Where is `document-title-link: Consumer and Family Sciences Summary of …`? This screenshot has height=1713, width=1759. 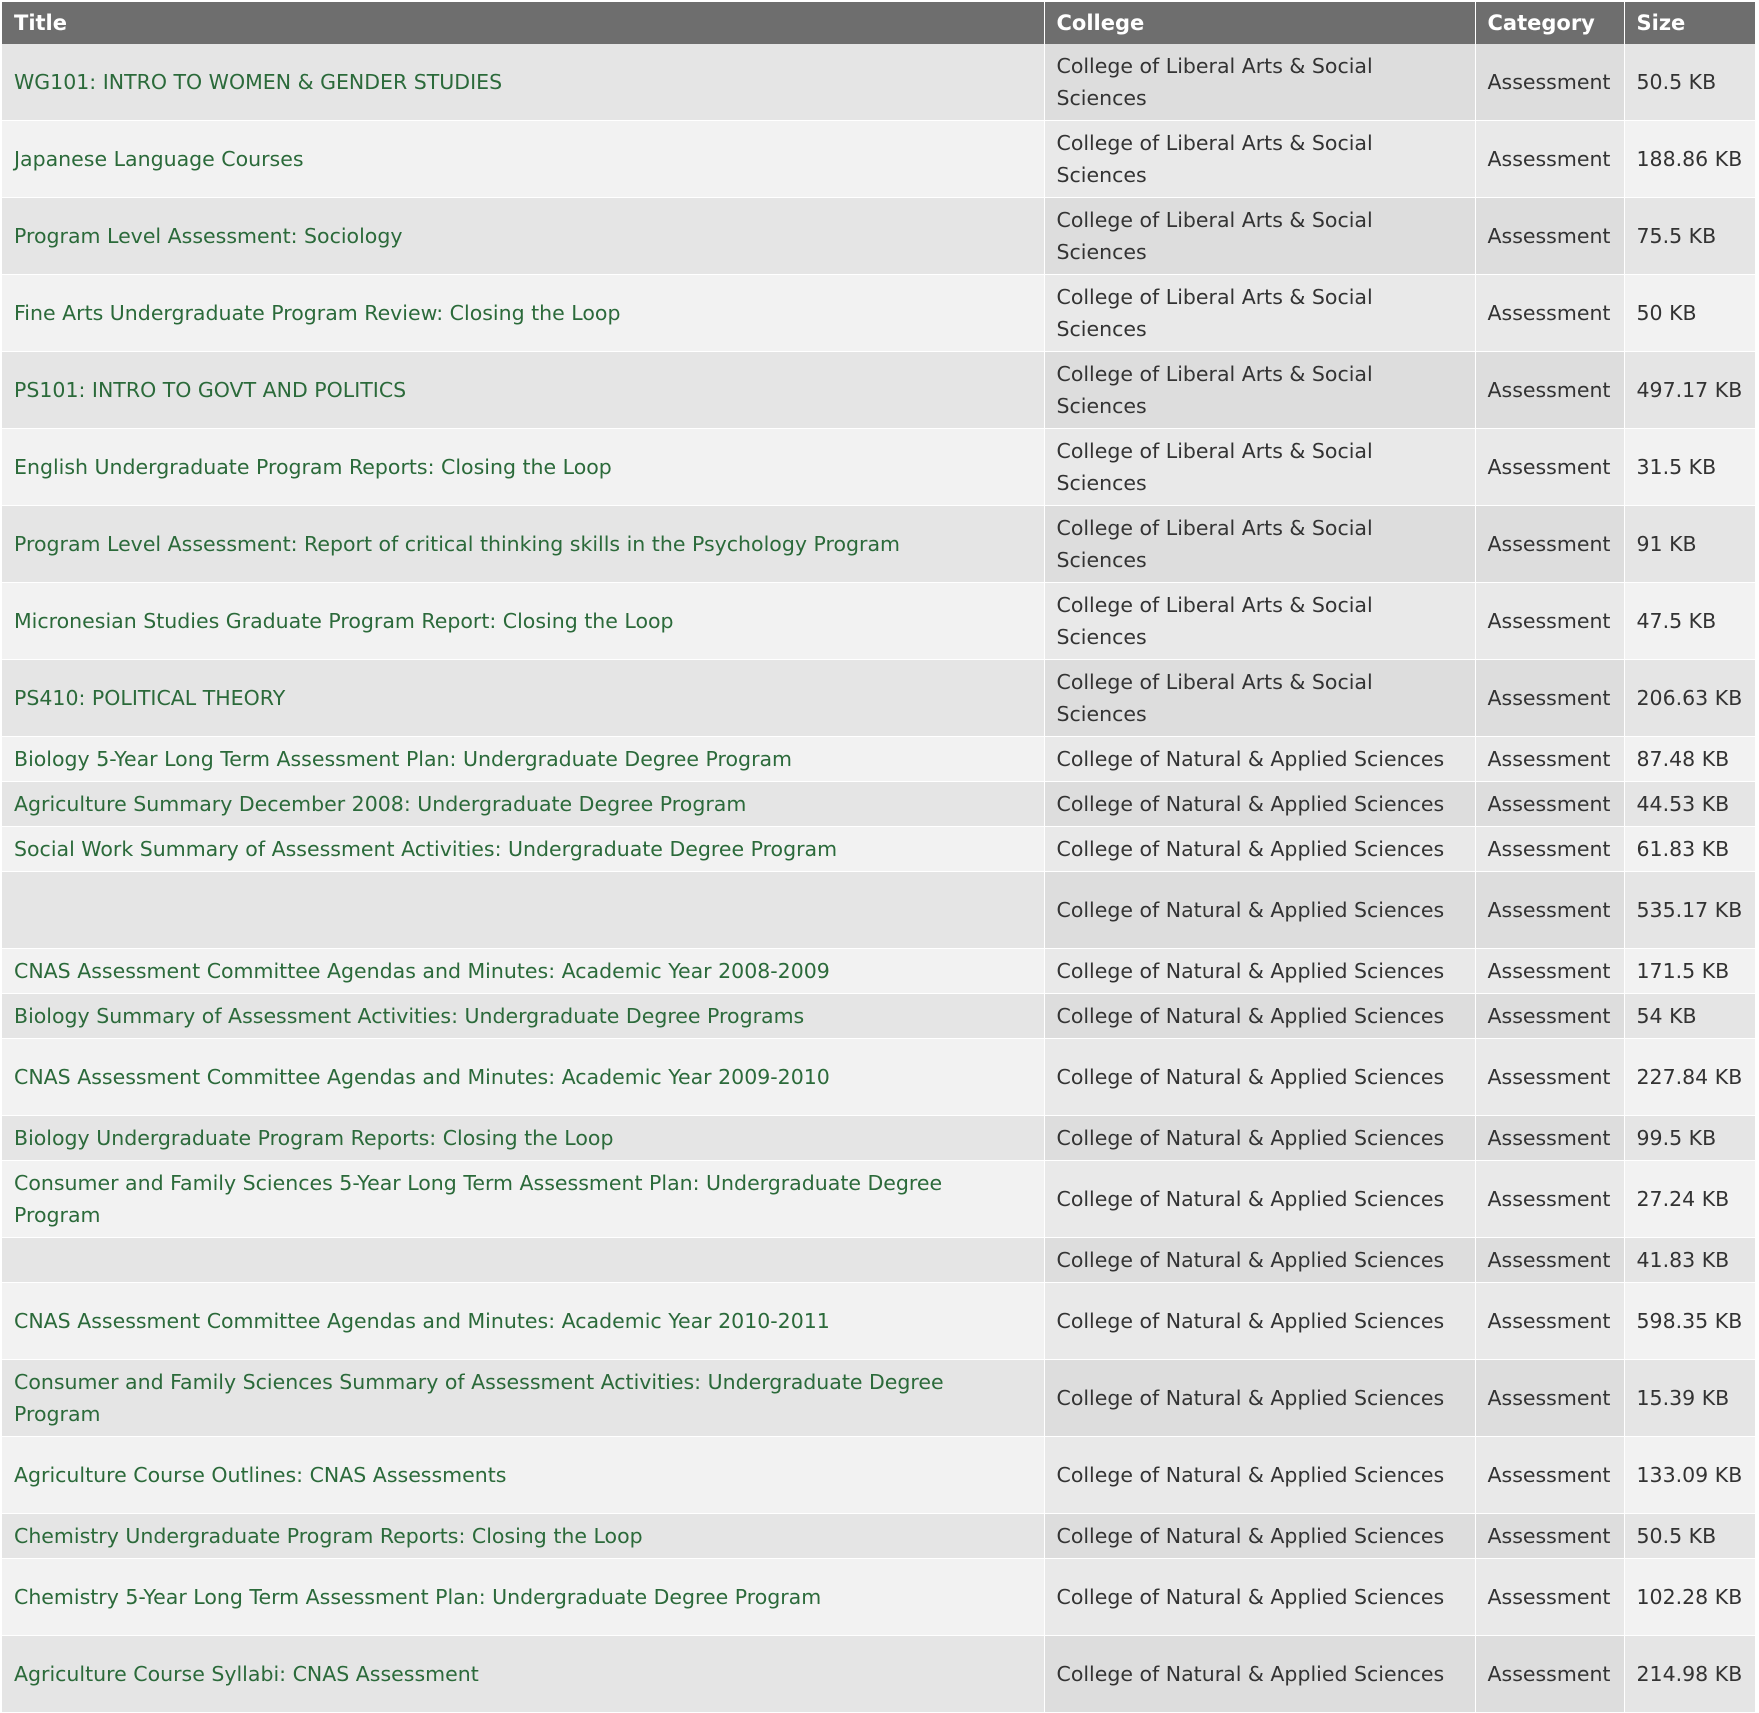 document-title-link: Consumer and Family Sciences Summary of … is located at coordinates (479, 1398).